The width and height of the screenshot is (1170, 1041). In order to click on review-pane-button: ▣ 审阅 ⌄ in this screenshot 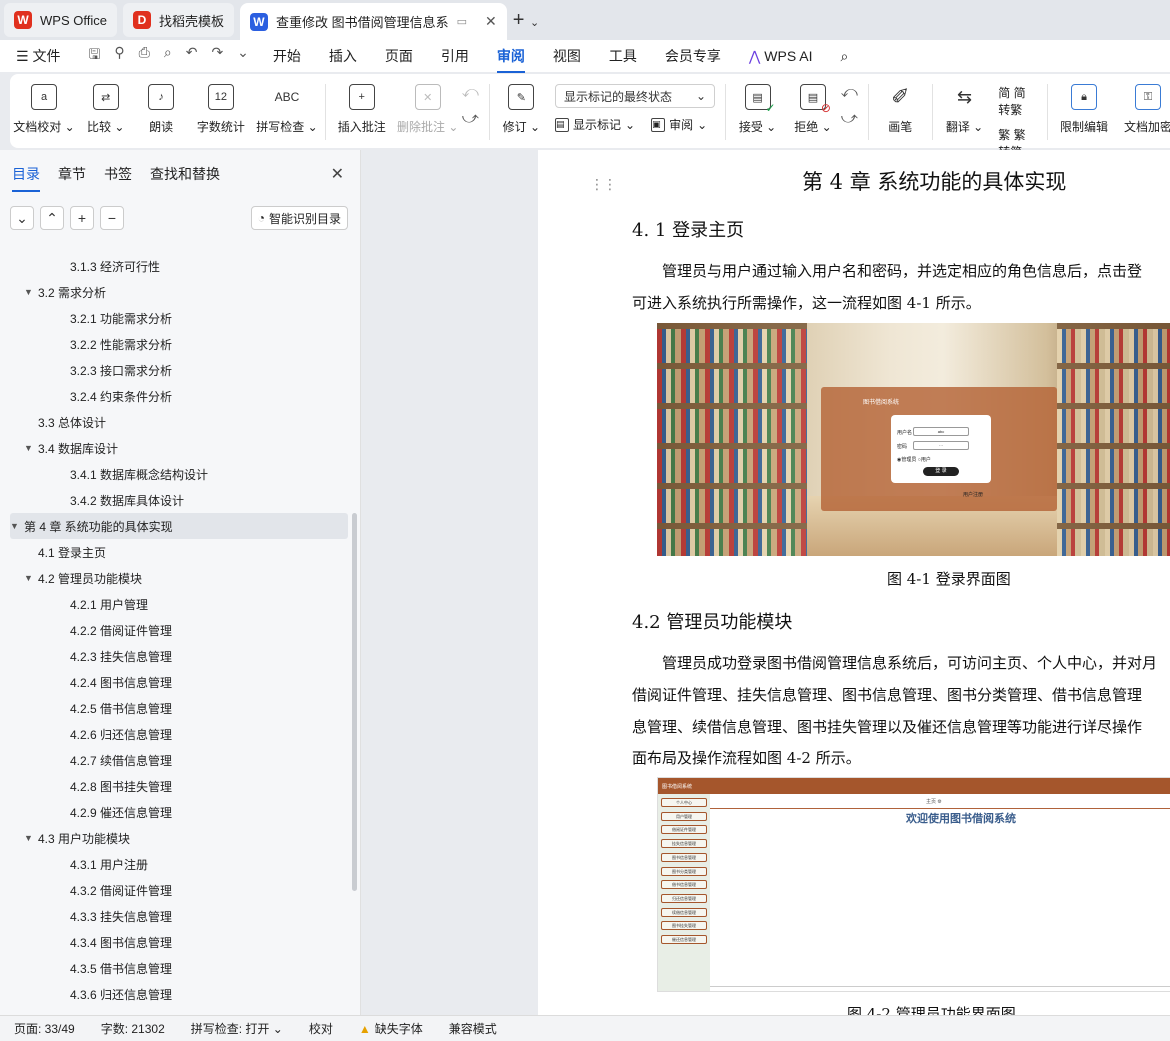, I will do `click(679, 124)`.